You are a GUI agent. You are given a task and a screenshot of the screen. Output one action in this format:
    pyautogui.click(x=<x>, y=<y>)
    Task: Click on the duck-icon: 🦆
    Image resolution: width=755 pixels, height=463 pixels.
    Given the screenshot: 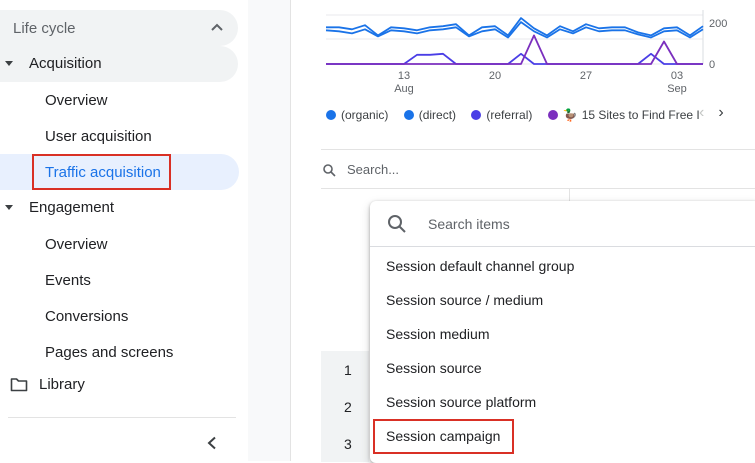 What is the action you would take?
    pyautogui.click(x=570, y=115)
    